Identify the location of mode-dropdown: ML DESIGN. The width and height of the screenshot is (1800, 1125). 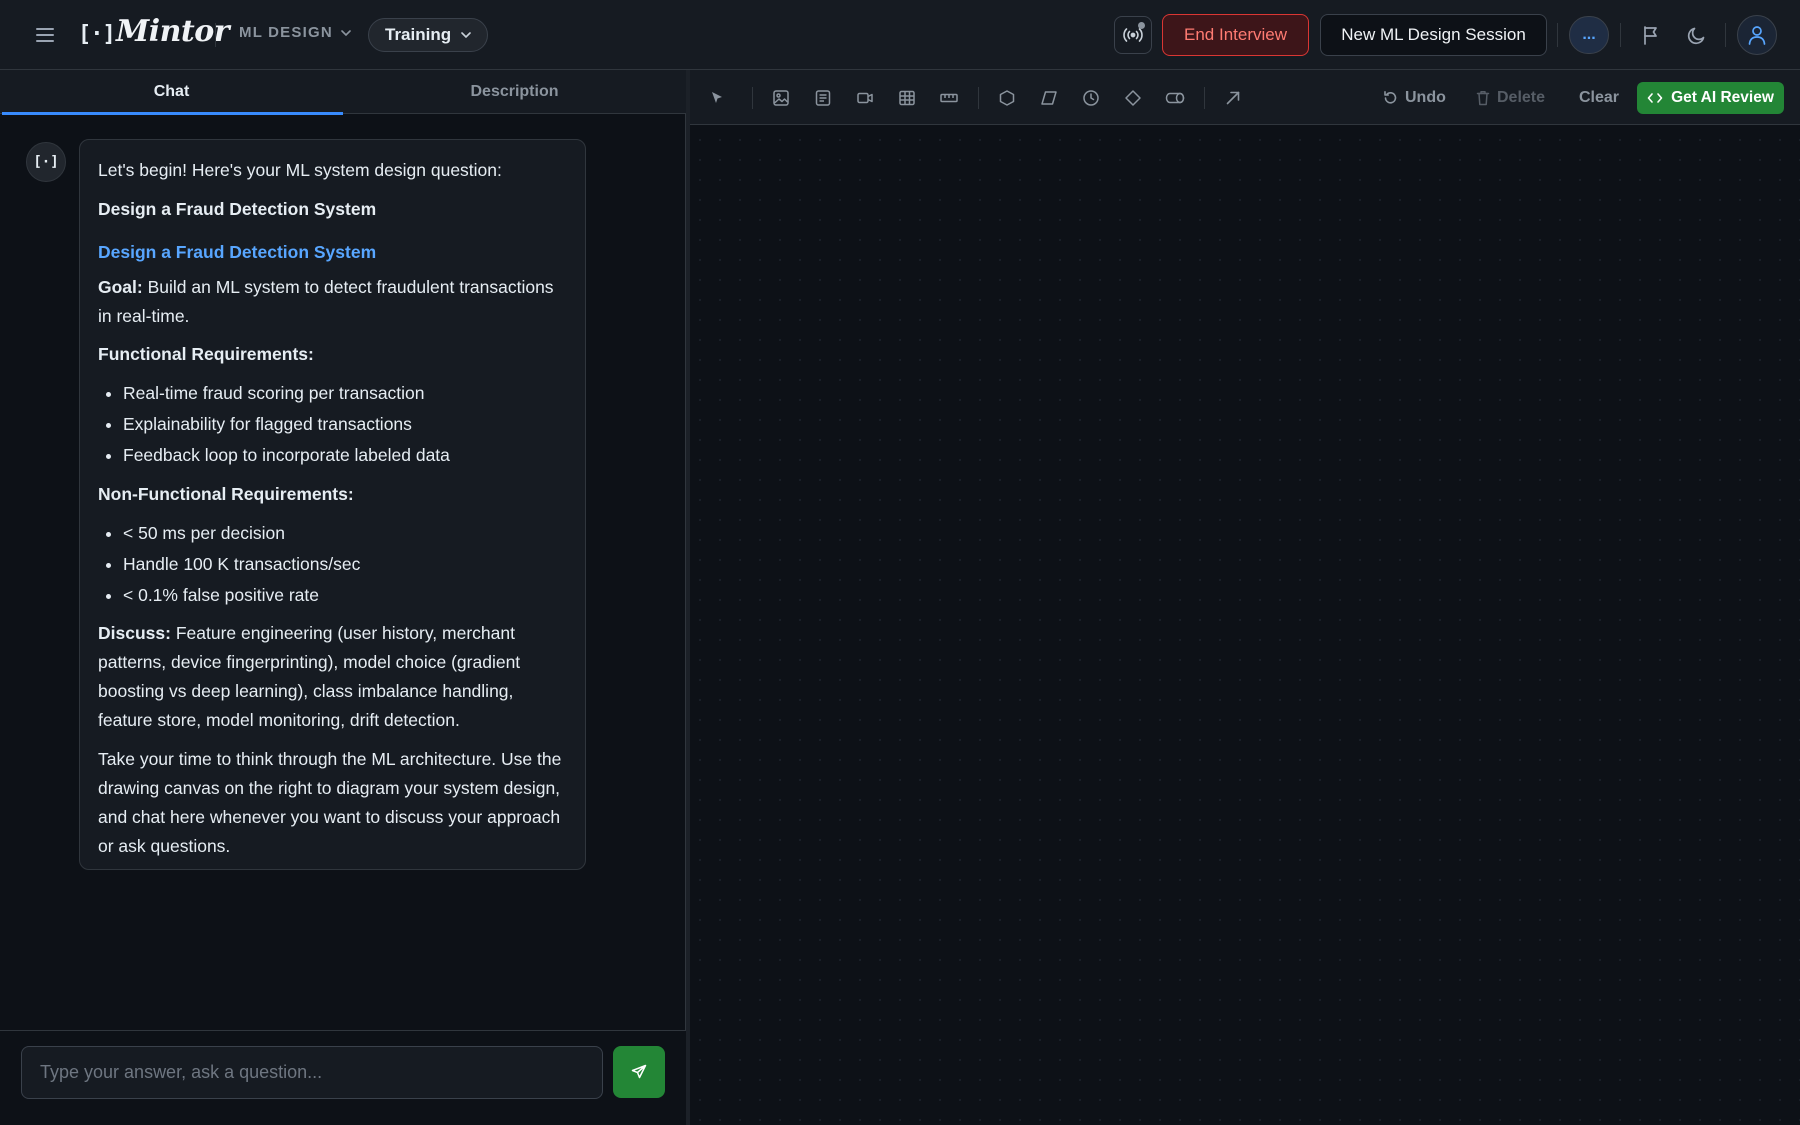
(295, 32).